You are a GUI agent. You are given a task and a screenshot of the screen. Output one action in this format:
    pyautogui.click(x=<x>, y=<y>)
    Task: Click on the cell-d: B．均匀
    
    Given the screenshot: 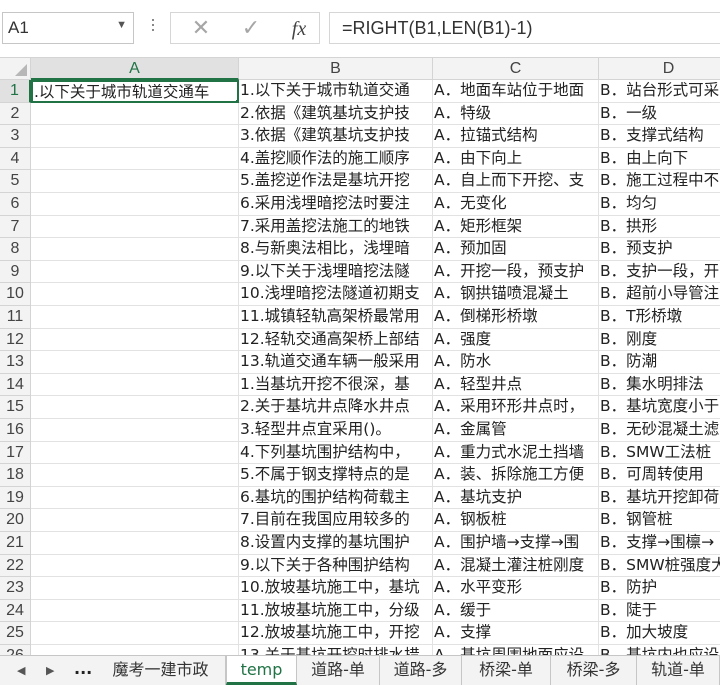 What is the action you would take?
    pyautogui.click(x=659, y=204)
    